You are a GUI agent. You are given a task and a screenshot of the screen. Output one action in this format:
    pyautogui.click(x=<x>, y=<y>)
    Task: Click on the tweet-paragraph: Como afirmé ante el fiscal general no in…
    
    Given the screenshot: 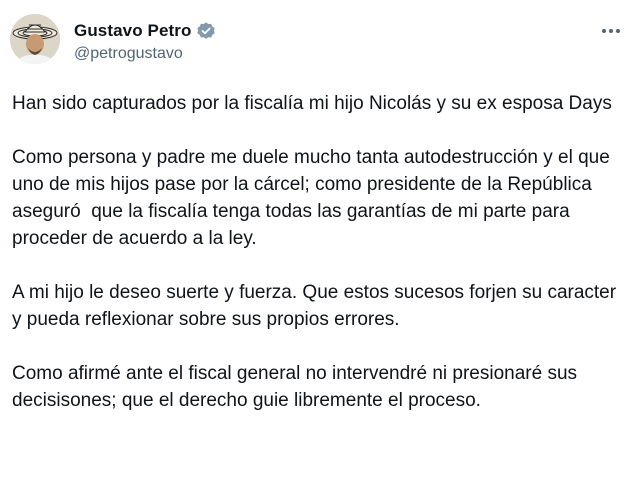 What is the action you would take?
    pyautogui.click(x=297, y=387)
    